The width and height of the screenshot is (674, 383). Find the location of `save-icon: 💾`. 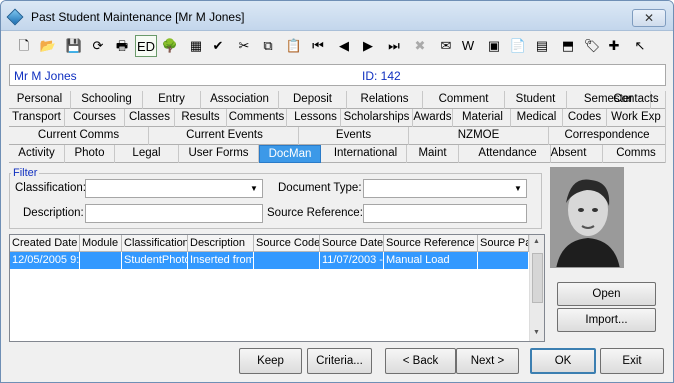

save-icon: 💾 is located at coordinates (74, 46).